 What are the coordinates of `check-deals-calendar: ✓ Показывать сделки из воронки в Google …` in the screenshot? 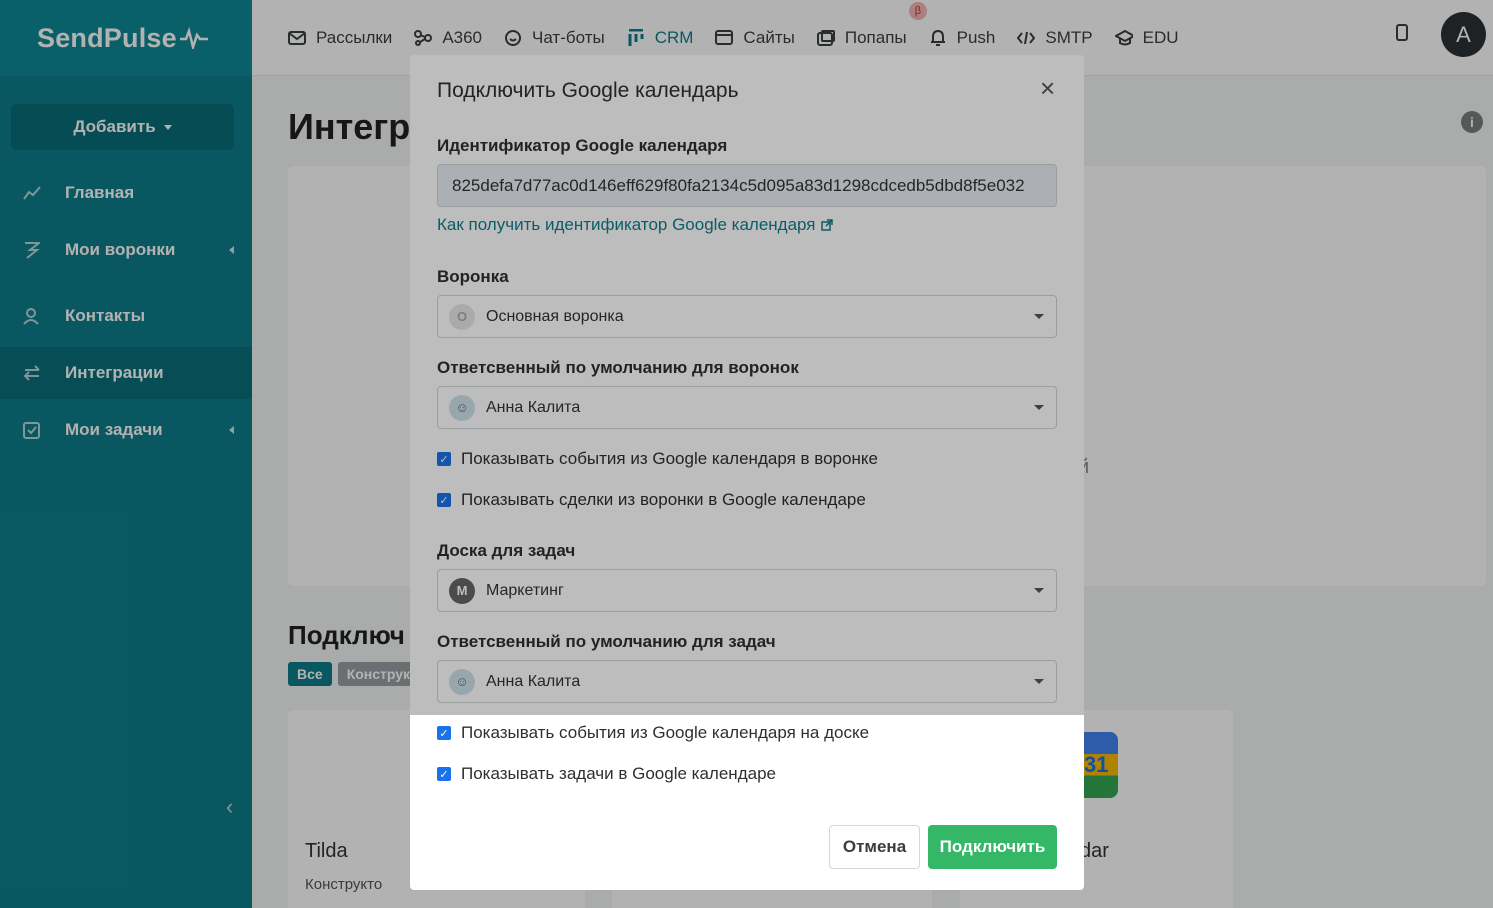 It's located at (651, 500).